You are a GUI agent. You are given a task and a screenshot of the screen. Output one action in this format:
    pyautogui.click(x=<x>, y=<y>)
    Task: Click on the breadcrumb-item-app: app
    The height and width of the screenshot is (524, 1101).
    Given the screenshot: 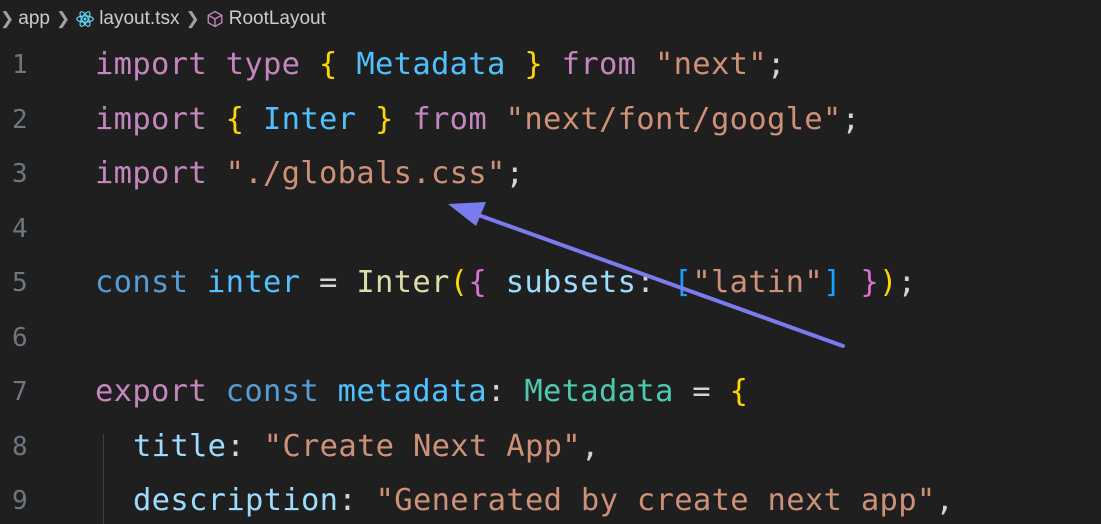 What is the action you would take?
    pyautogui.click(x=34, y=19)
    